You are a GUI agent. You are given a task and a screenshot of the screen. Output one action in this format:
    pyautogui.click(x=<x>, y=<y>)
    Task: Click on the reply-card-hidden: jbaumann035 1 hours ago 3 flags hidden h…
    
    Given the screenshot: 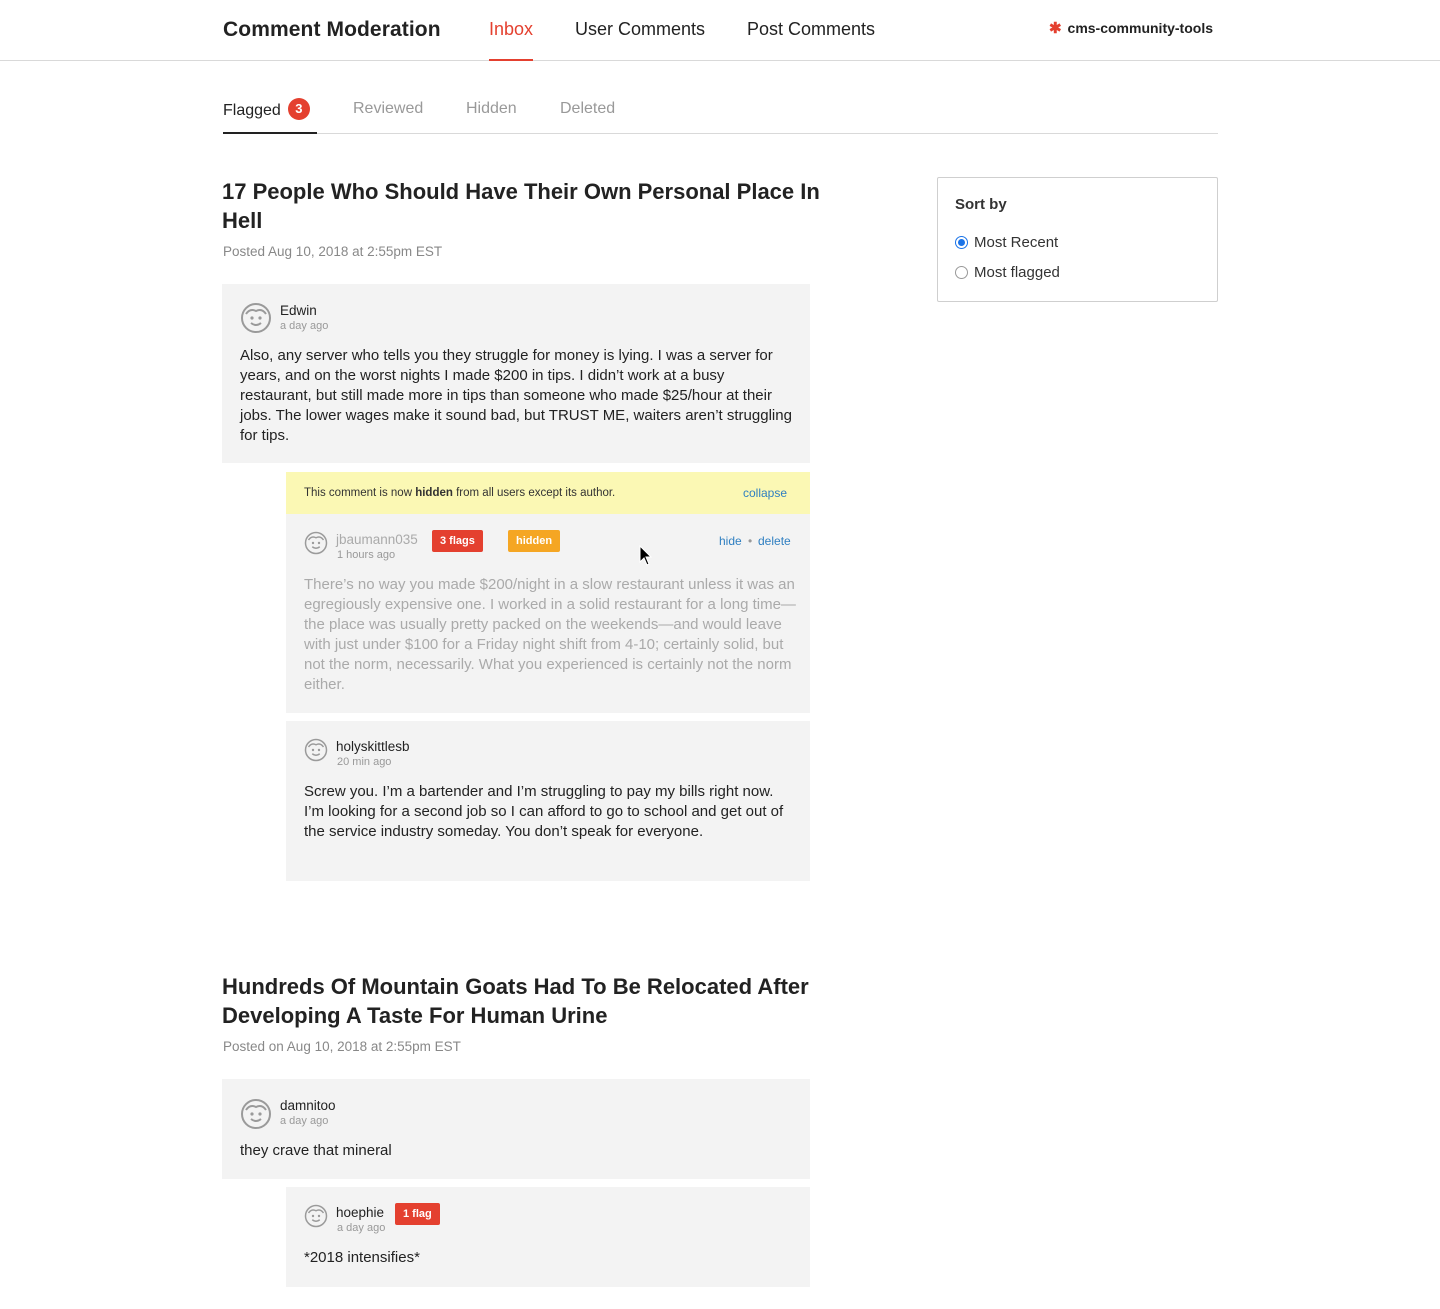 What is the action you would take?
    pyautogui.click(x=548, y=613)
    